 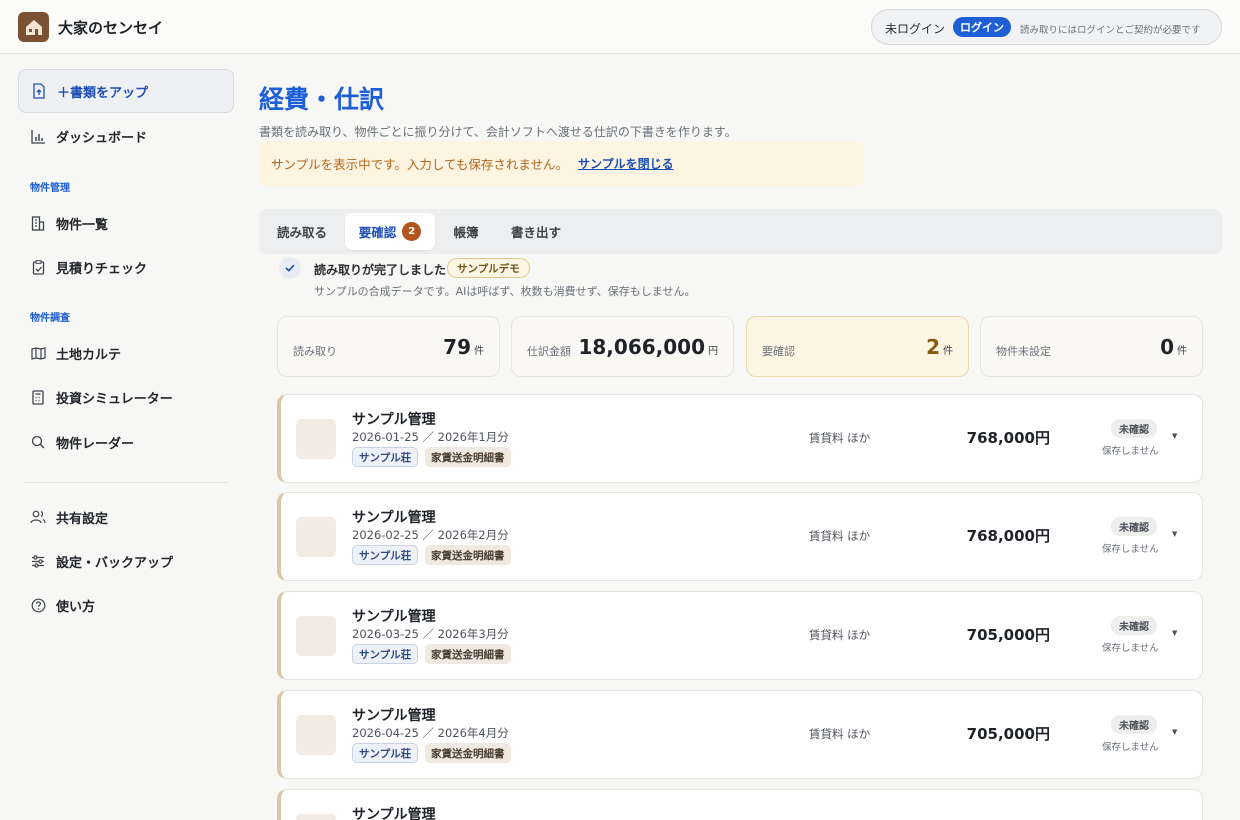 I want to click on stat-label: 読み取り, so click(x=315, y=351).